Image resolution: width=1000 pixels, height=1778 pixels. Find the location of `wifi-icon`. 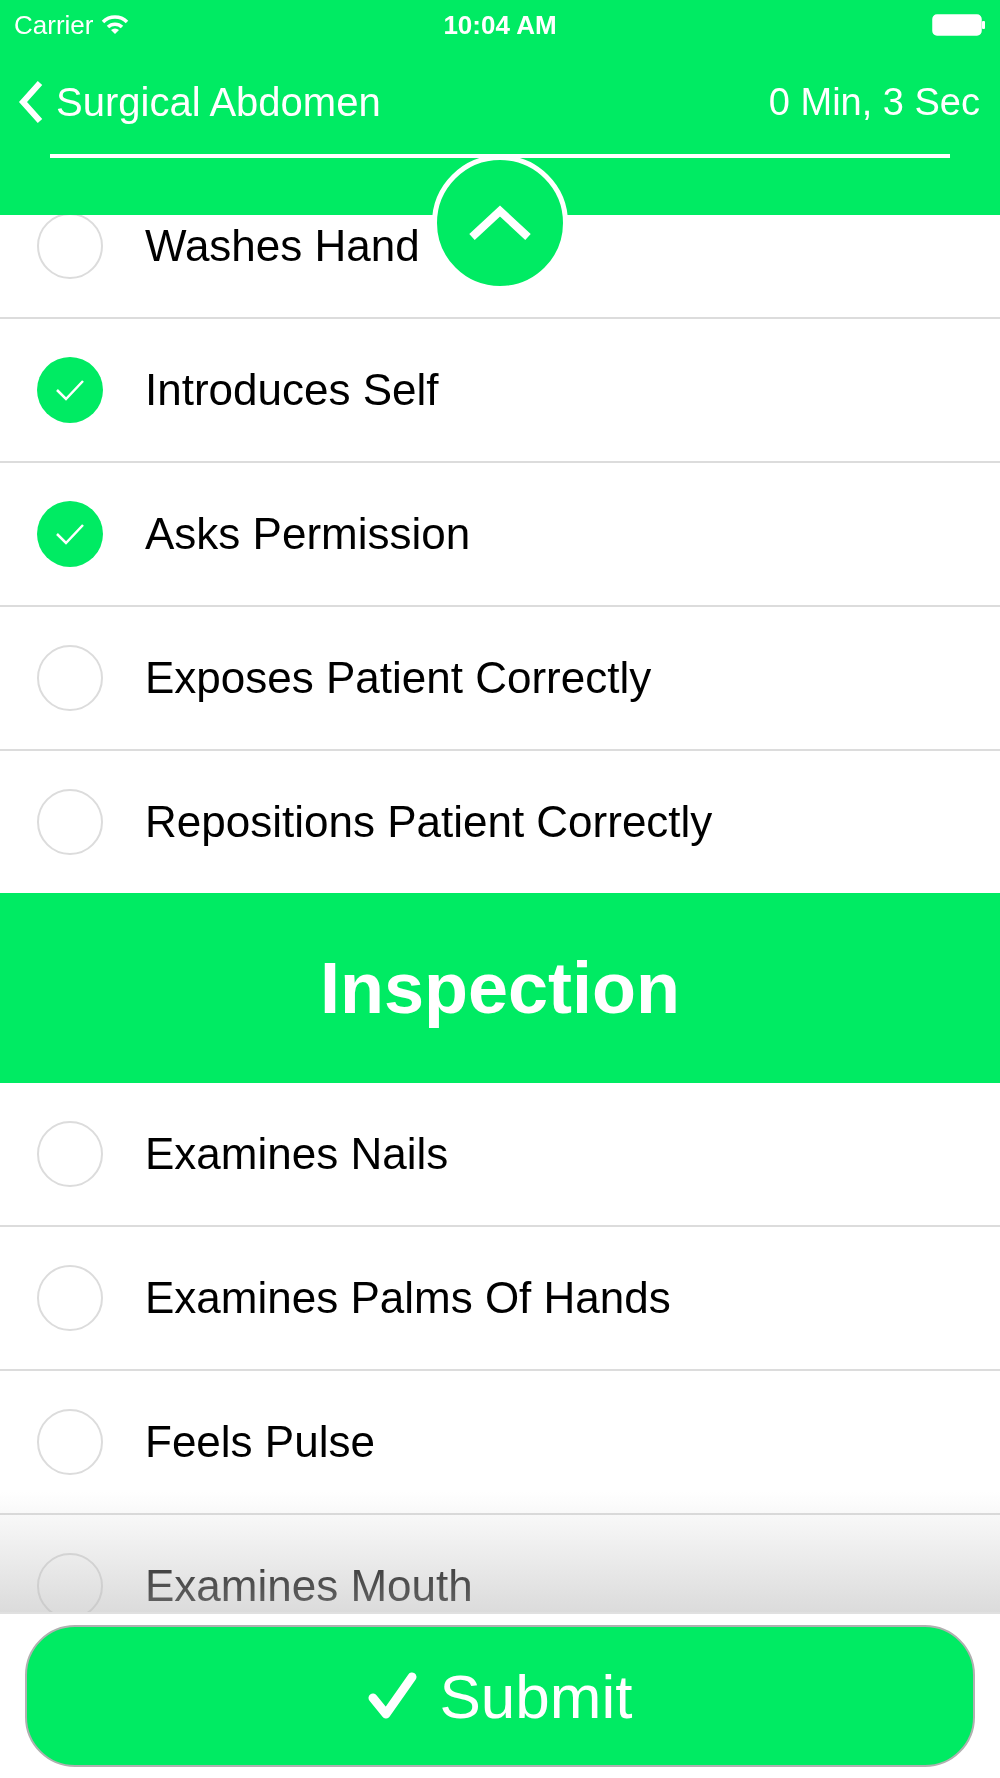

wifi-icon is located at coordinates (115, 25).